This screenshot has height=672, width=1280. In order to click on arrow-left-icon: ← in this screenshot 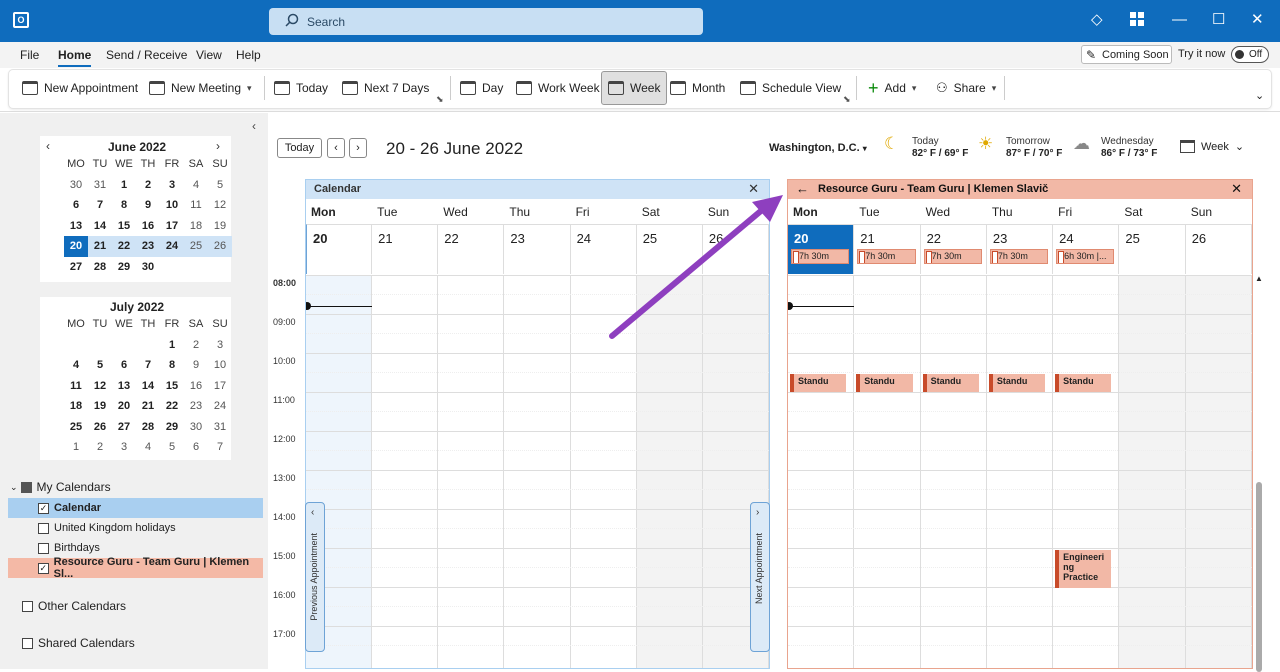, I will do `click(802, 188)`.